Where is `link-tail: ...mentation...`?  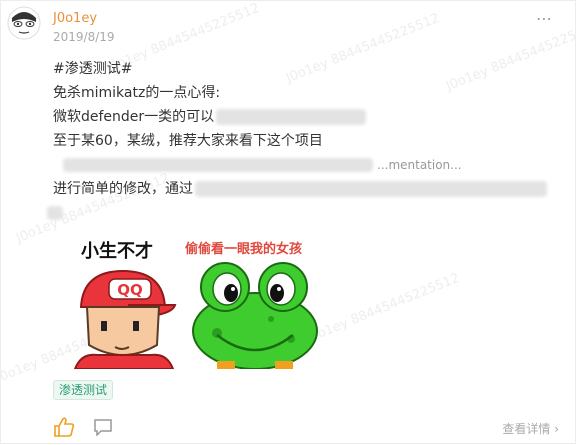
link-tail: ...mentation... is located at coordinates (419, 165).